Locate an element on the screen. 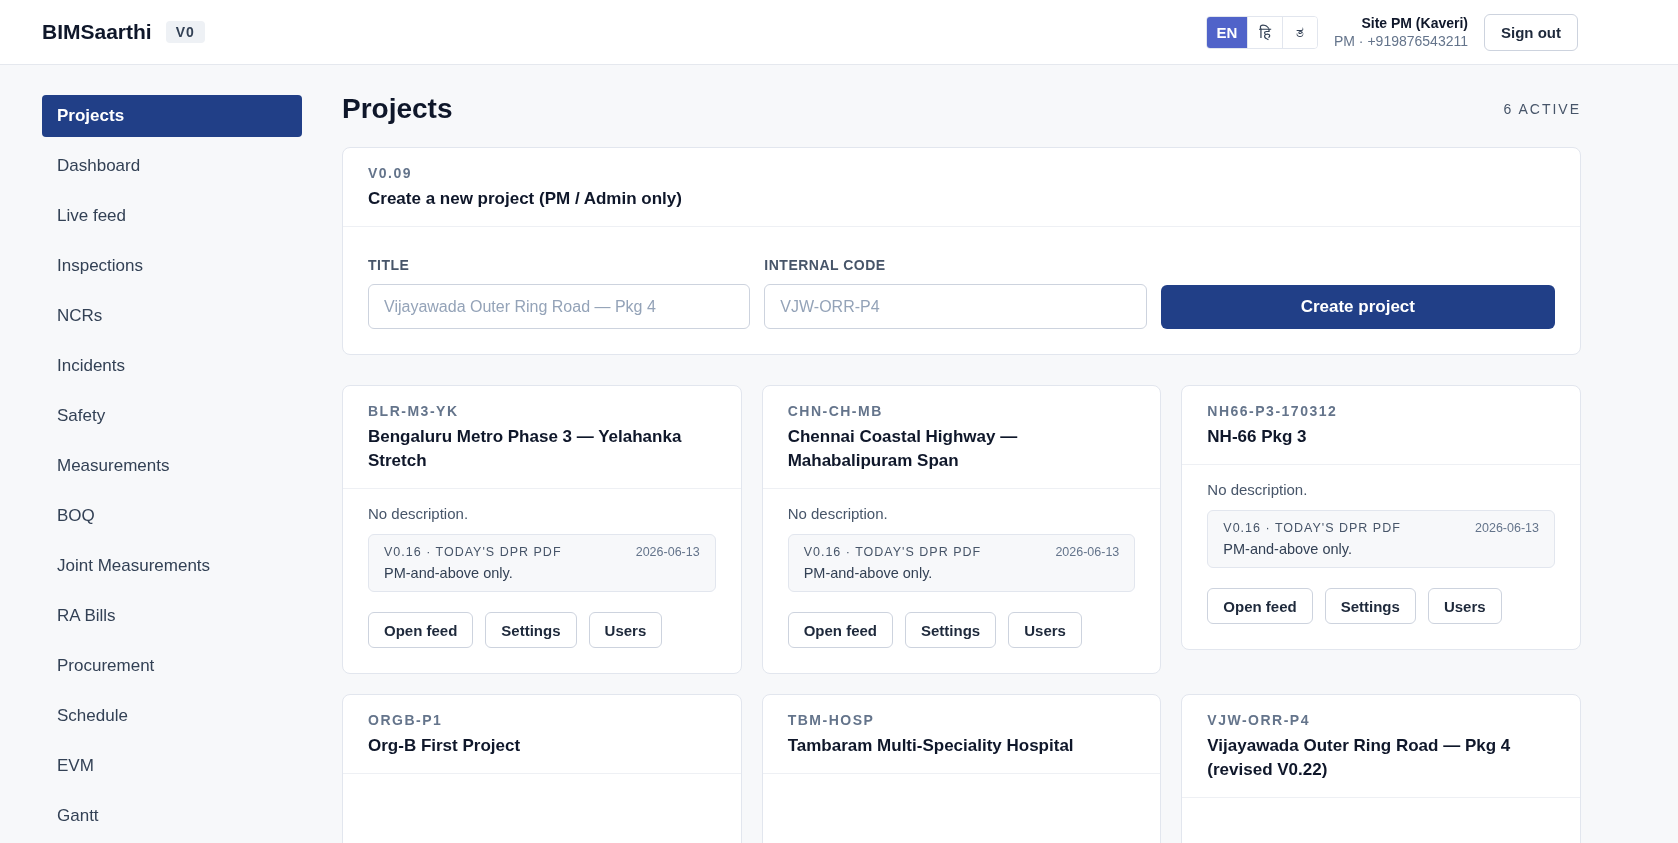  project-code: NH66-P3-170312 is located at coordinates (1273, 411).